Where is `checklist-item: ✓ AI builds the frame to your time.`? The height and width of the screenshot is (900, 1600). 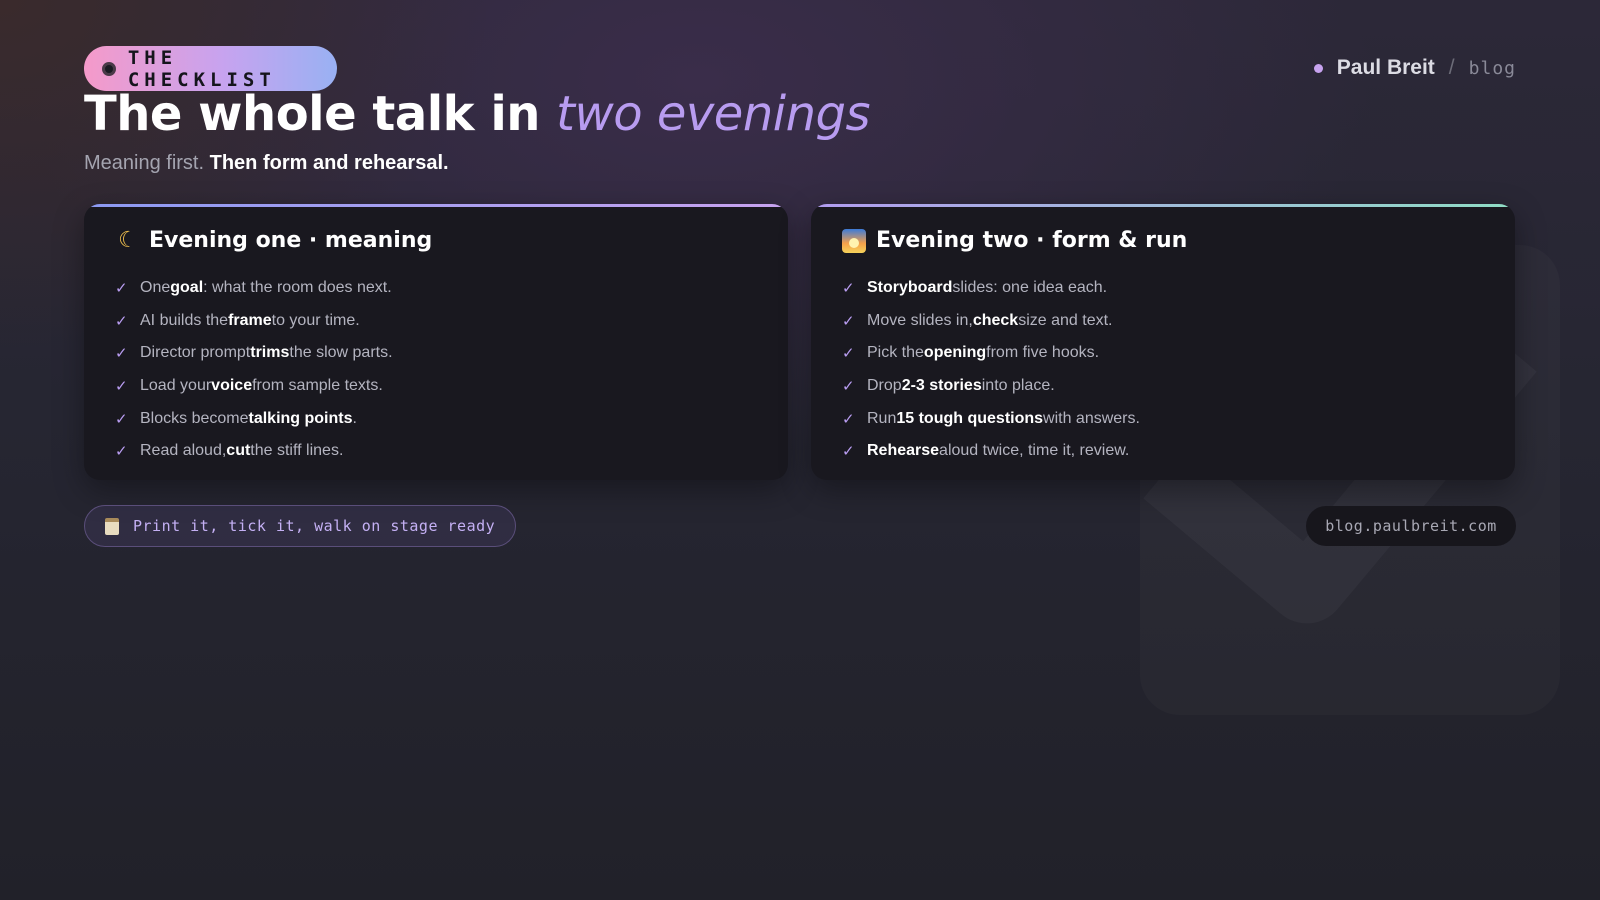 checklist-item: ✓ AI builds the frame to your time. is located at coordinates (237, 320).